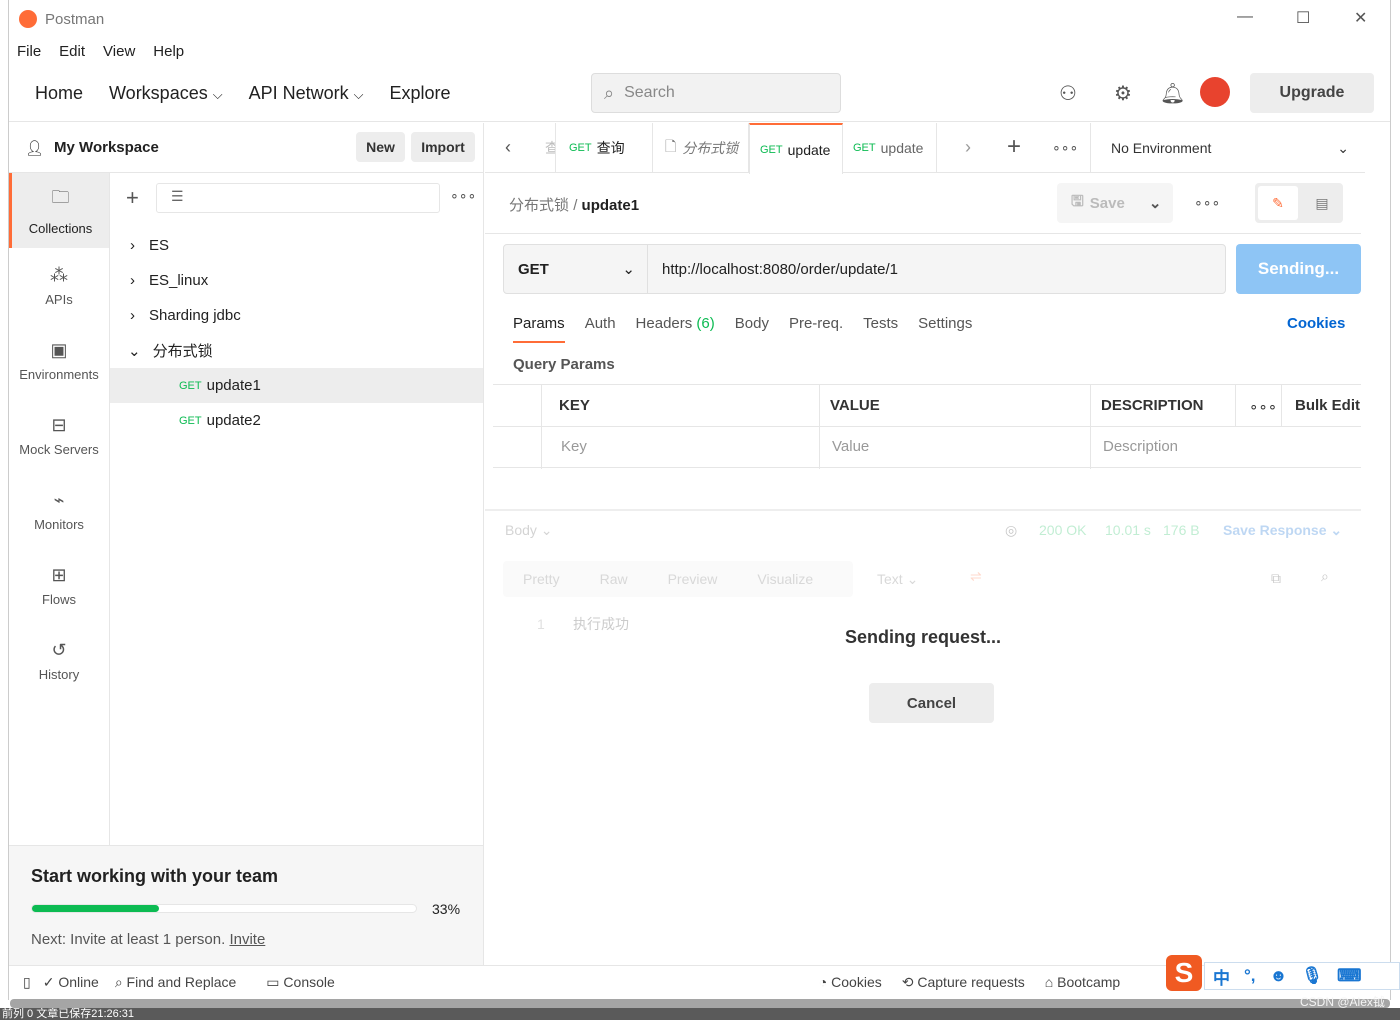 The image size is (1400, 1020). I want to click on nav-home: Home, so click(59, 93).